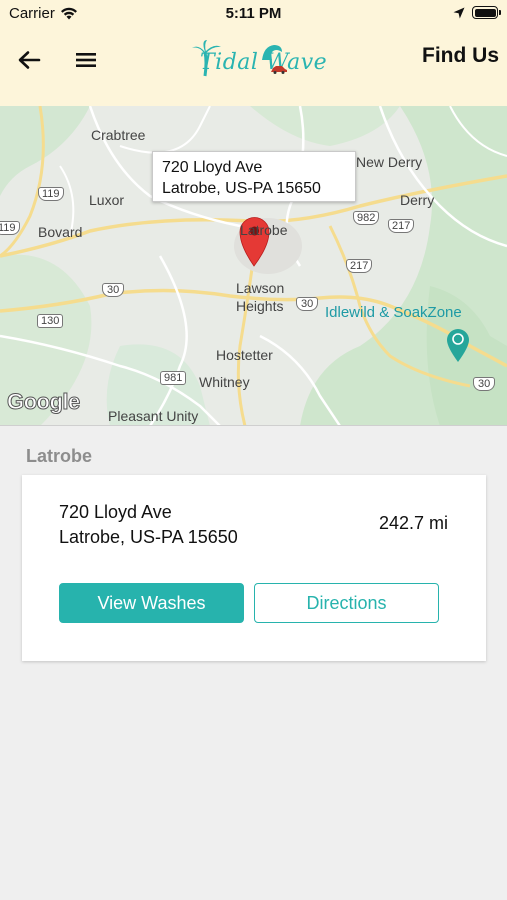 The width and height of the screenshot is (507, 900). Describe the element at coordinates (173, 376) in the screenshot. I see `route-shield: 981` at that location.